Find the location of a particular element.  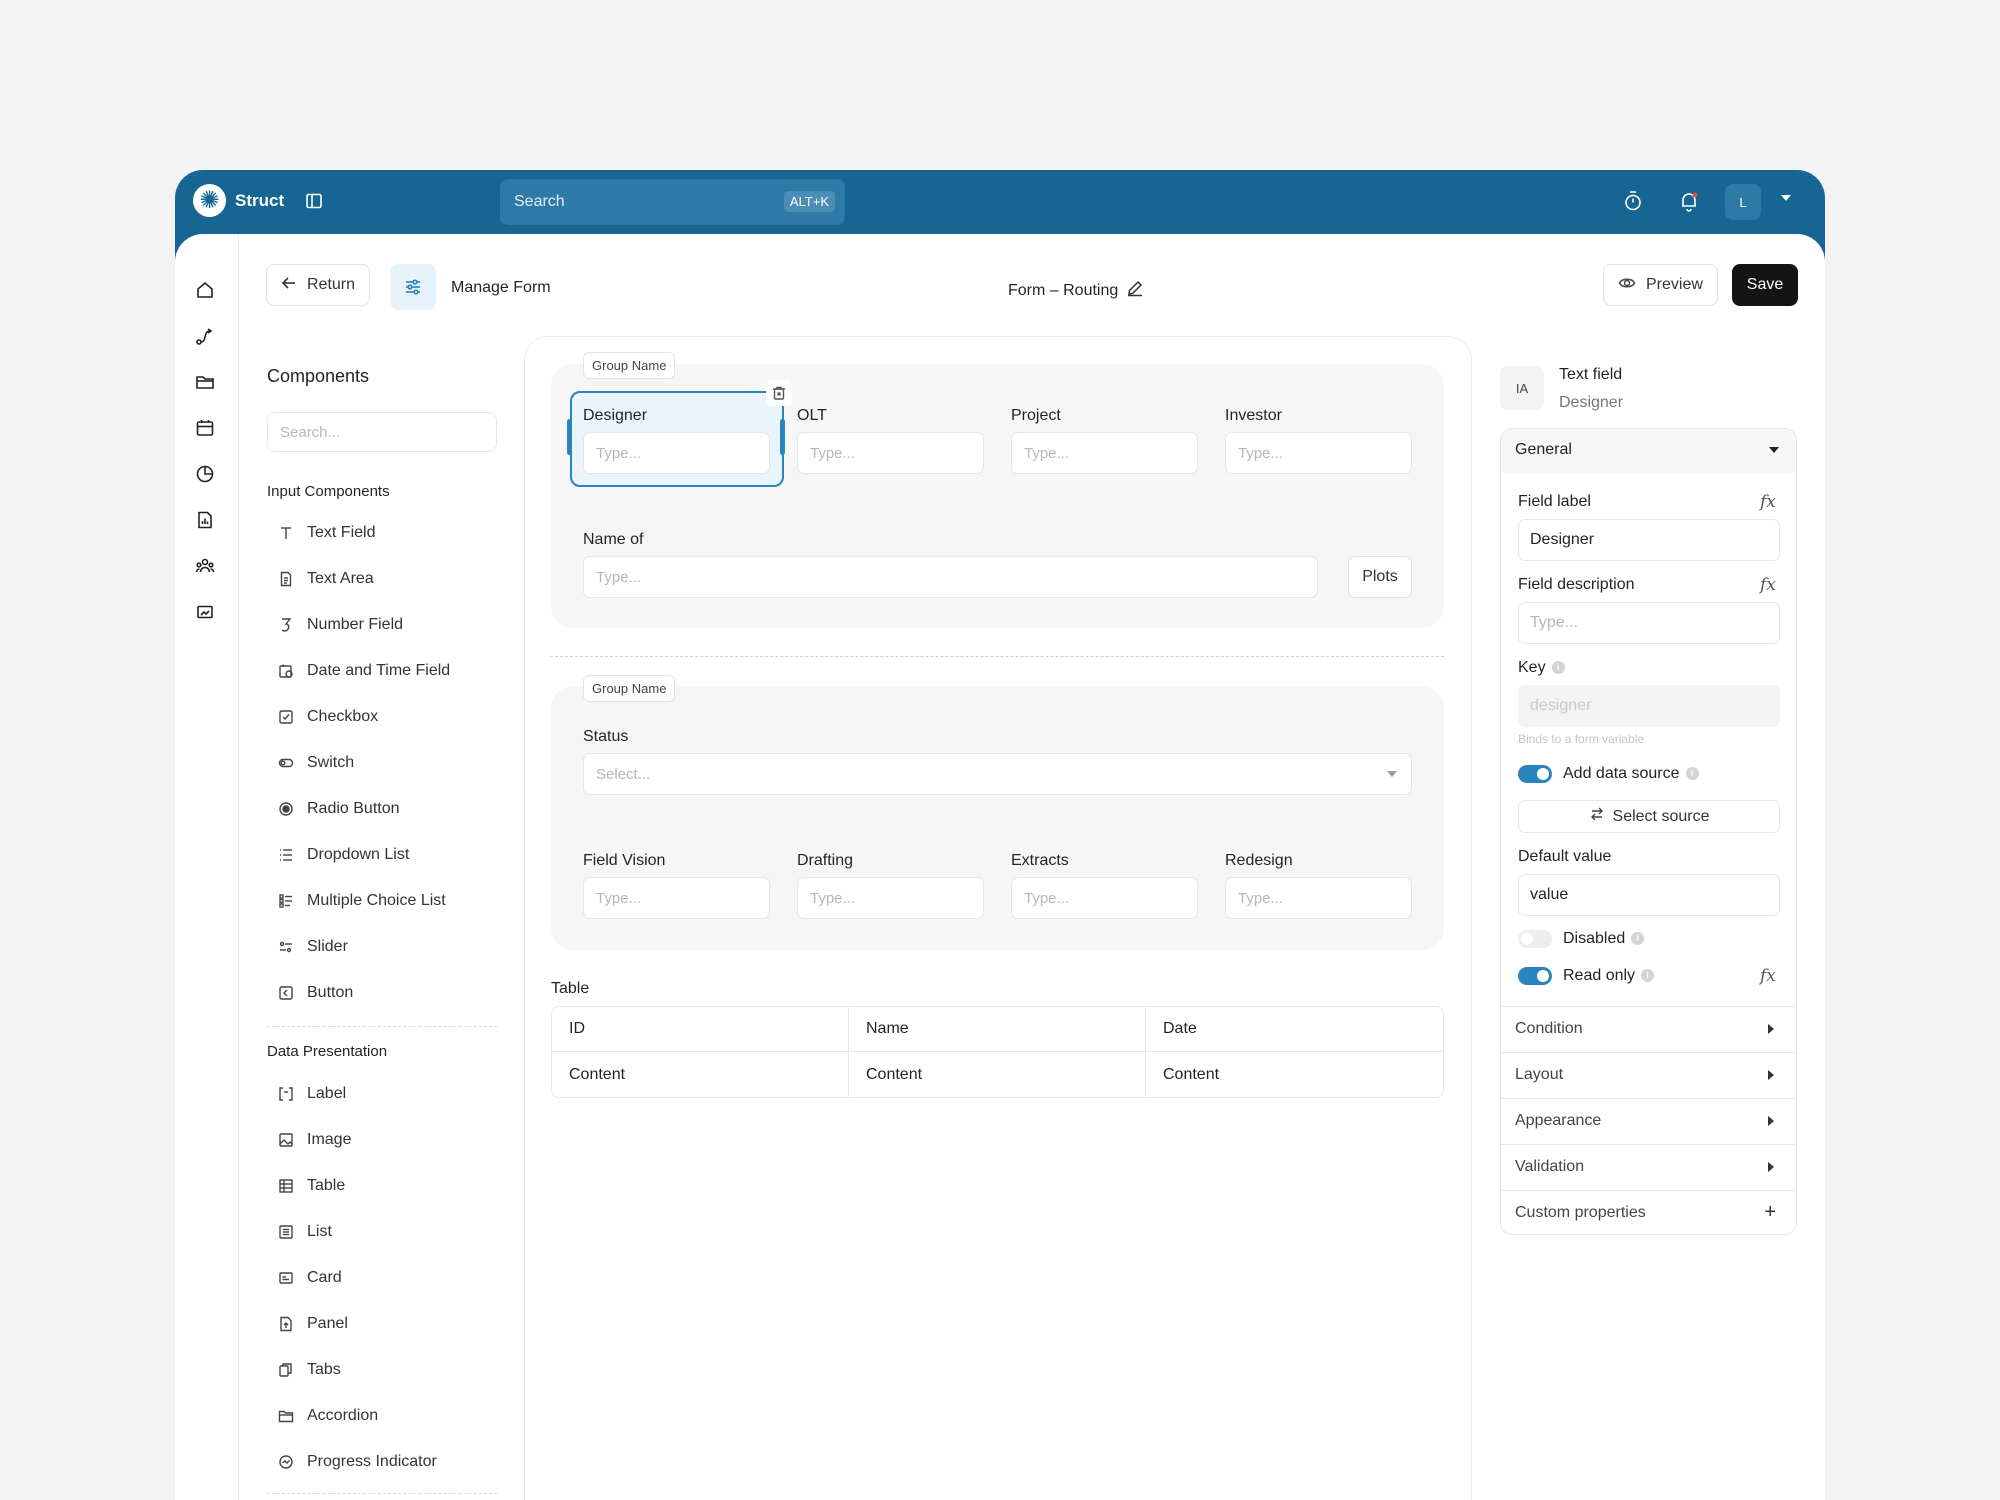

brand-name: Struct is located at coordinates (260, 200).